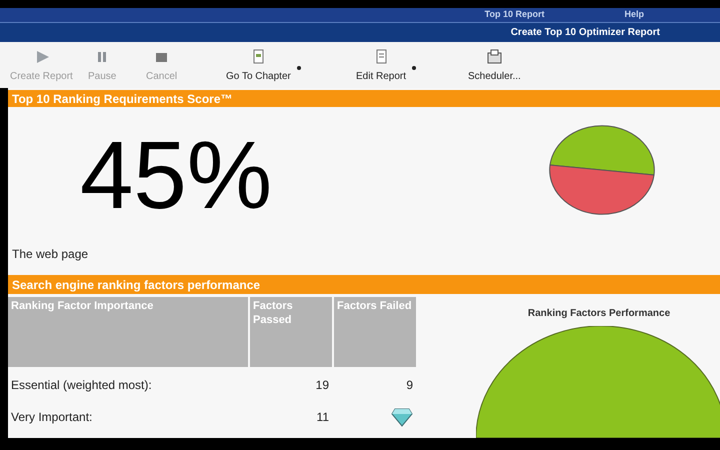 Image resolution: width=720 pixels, height=450 pixels. Describe the element at coordinates (128, 332) in the screenshot. I see `column-header: Ranking Factor Importance` at that location.